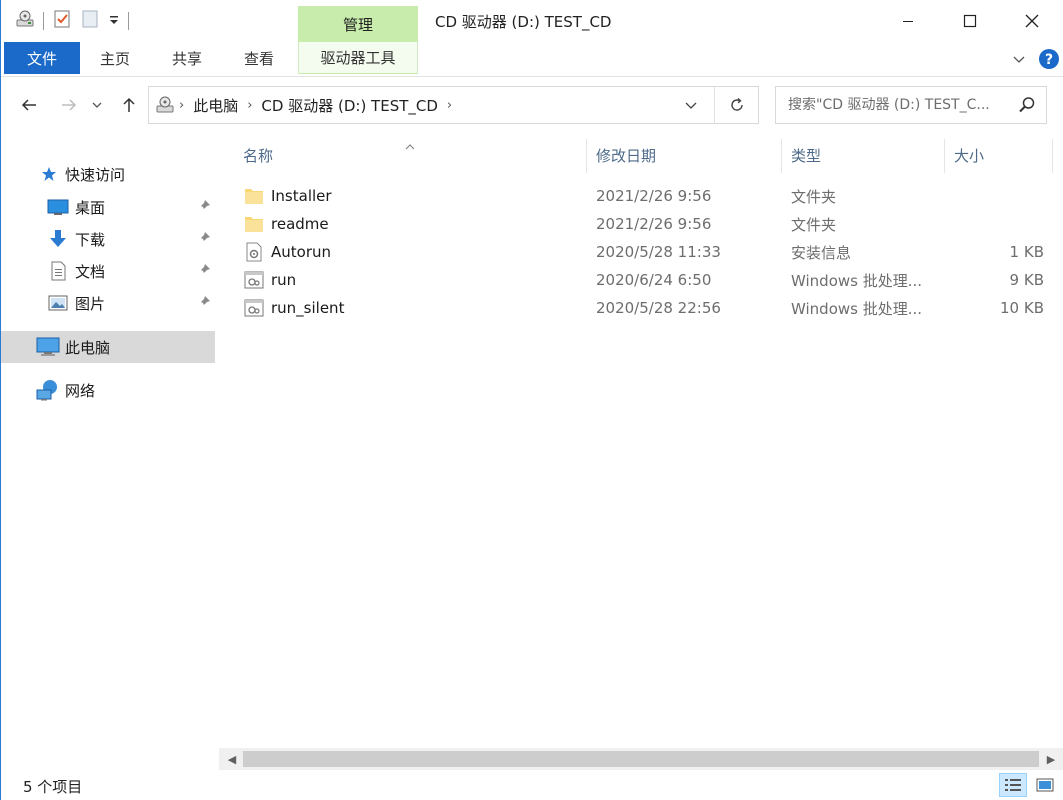  I want to click on close-button, so click(1032, 21).